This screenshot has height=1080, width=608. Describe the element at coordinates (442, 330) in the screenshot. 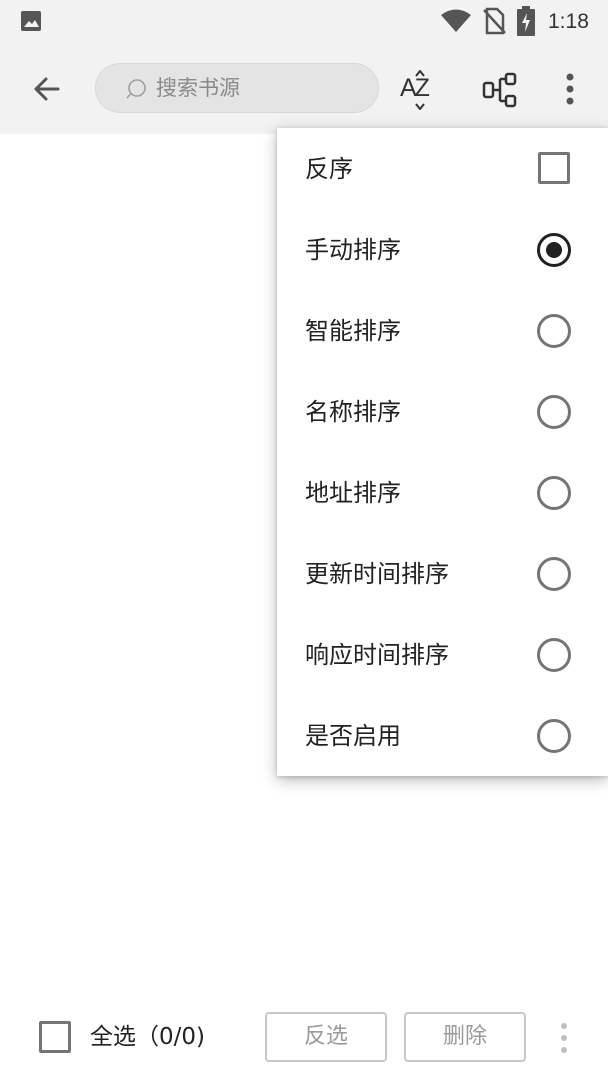

I see `menu-item-smart-sort: 智能排序` at that location.